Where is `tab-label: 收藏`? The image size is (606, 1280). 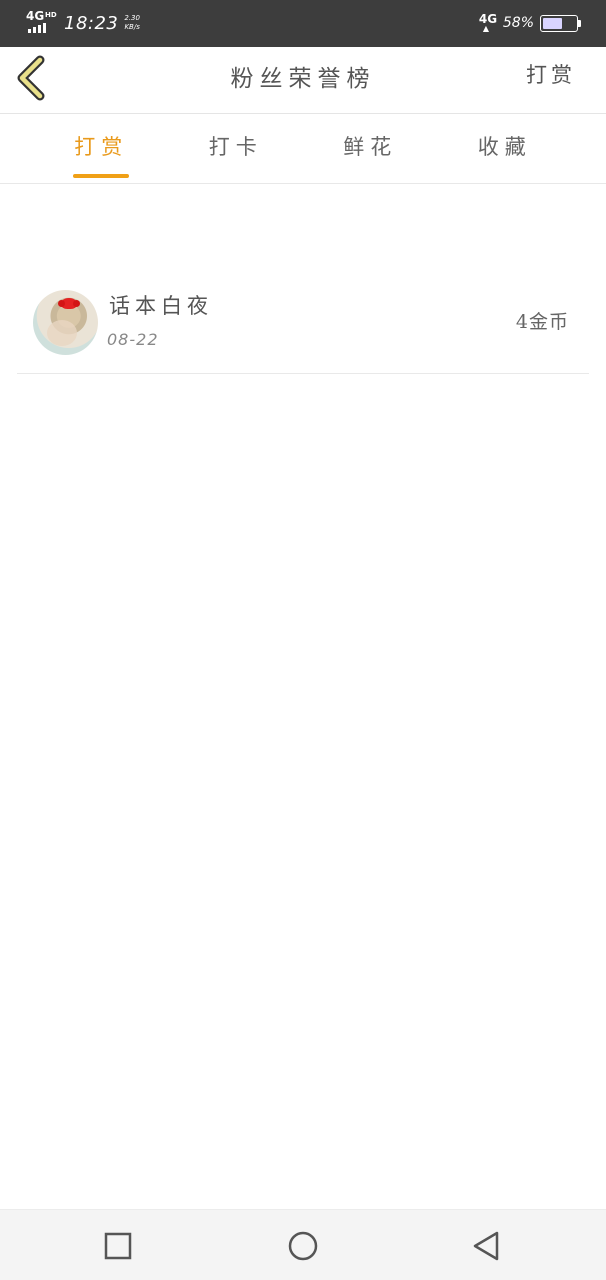
tab-label: 收藏 is located at coordinates (504, 147).